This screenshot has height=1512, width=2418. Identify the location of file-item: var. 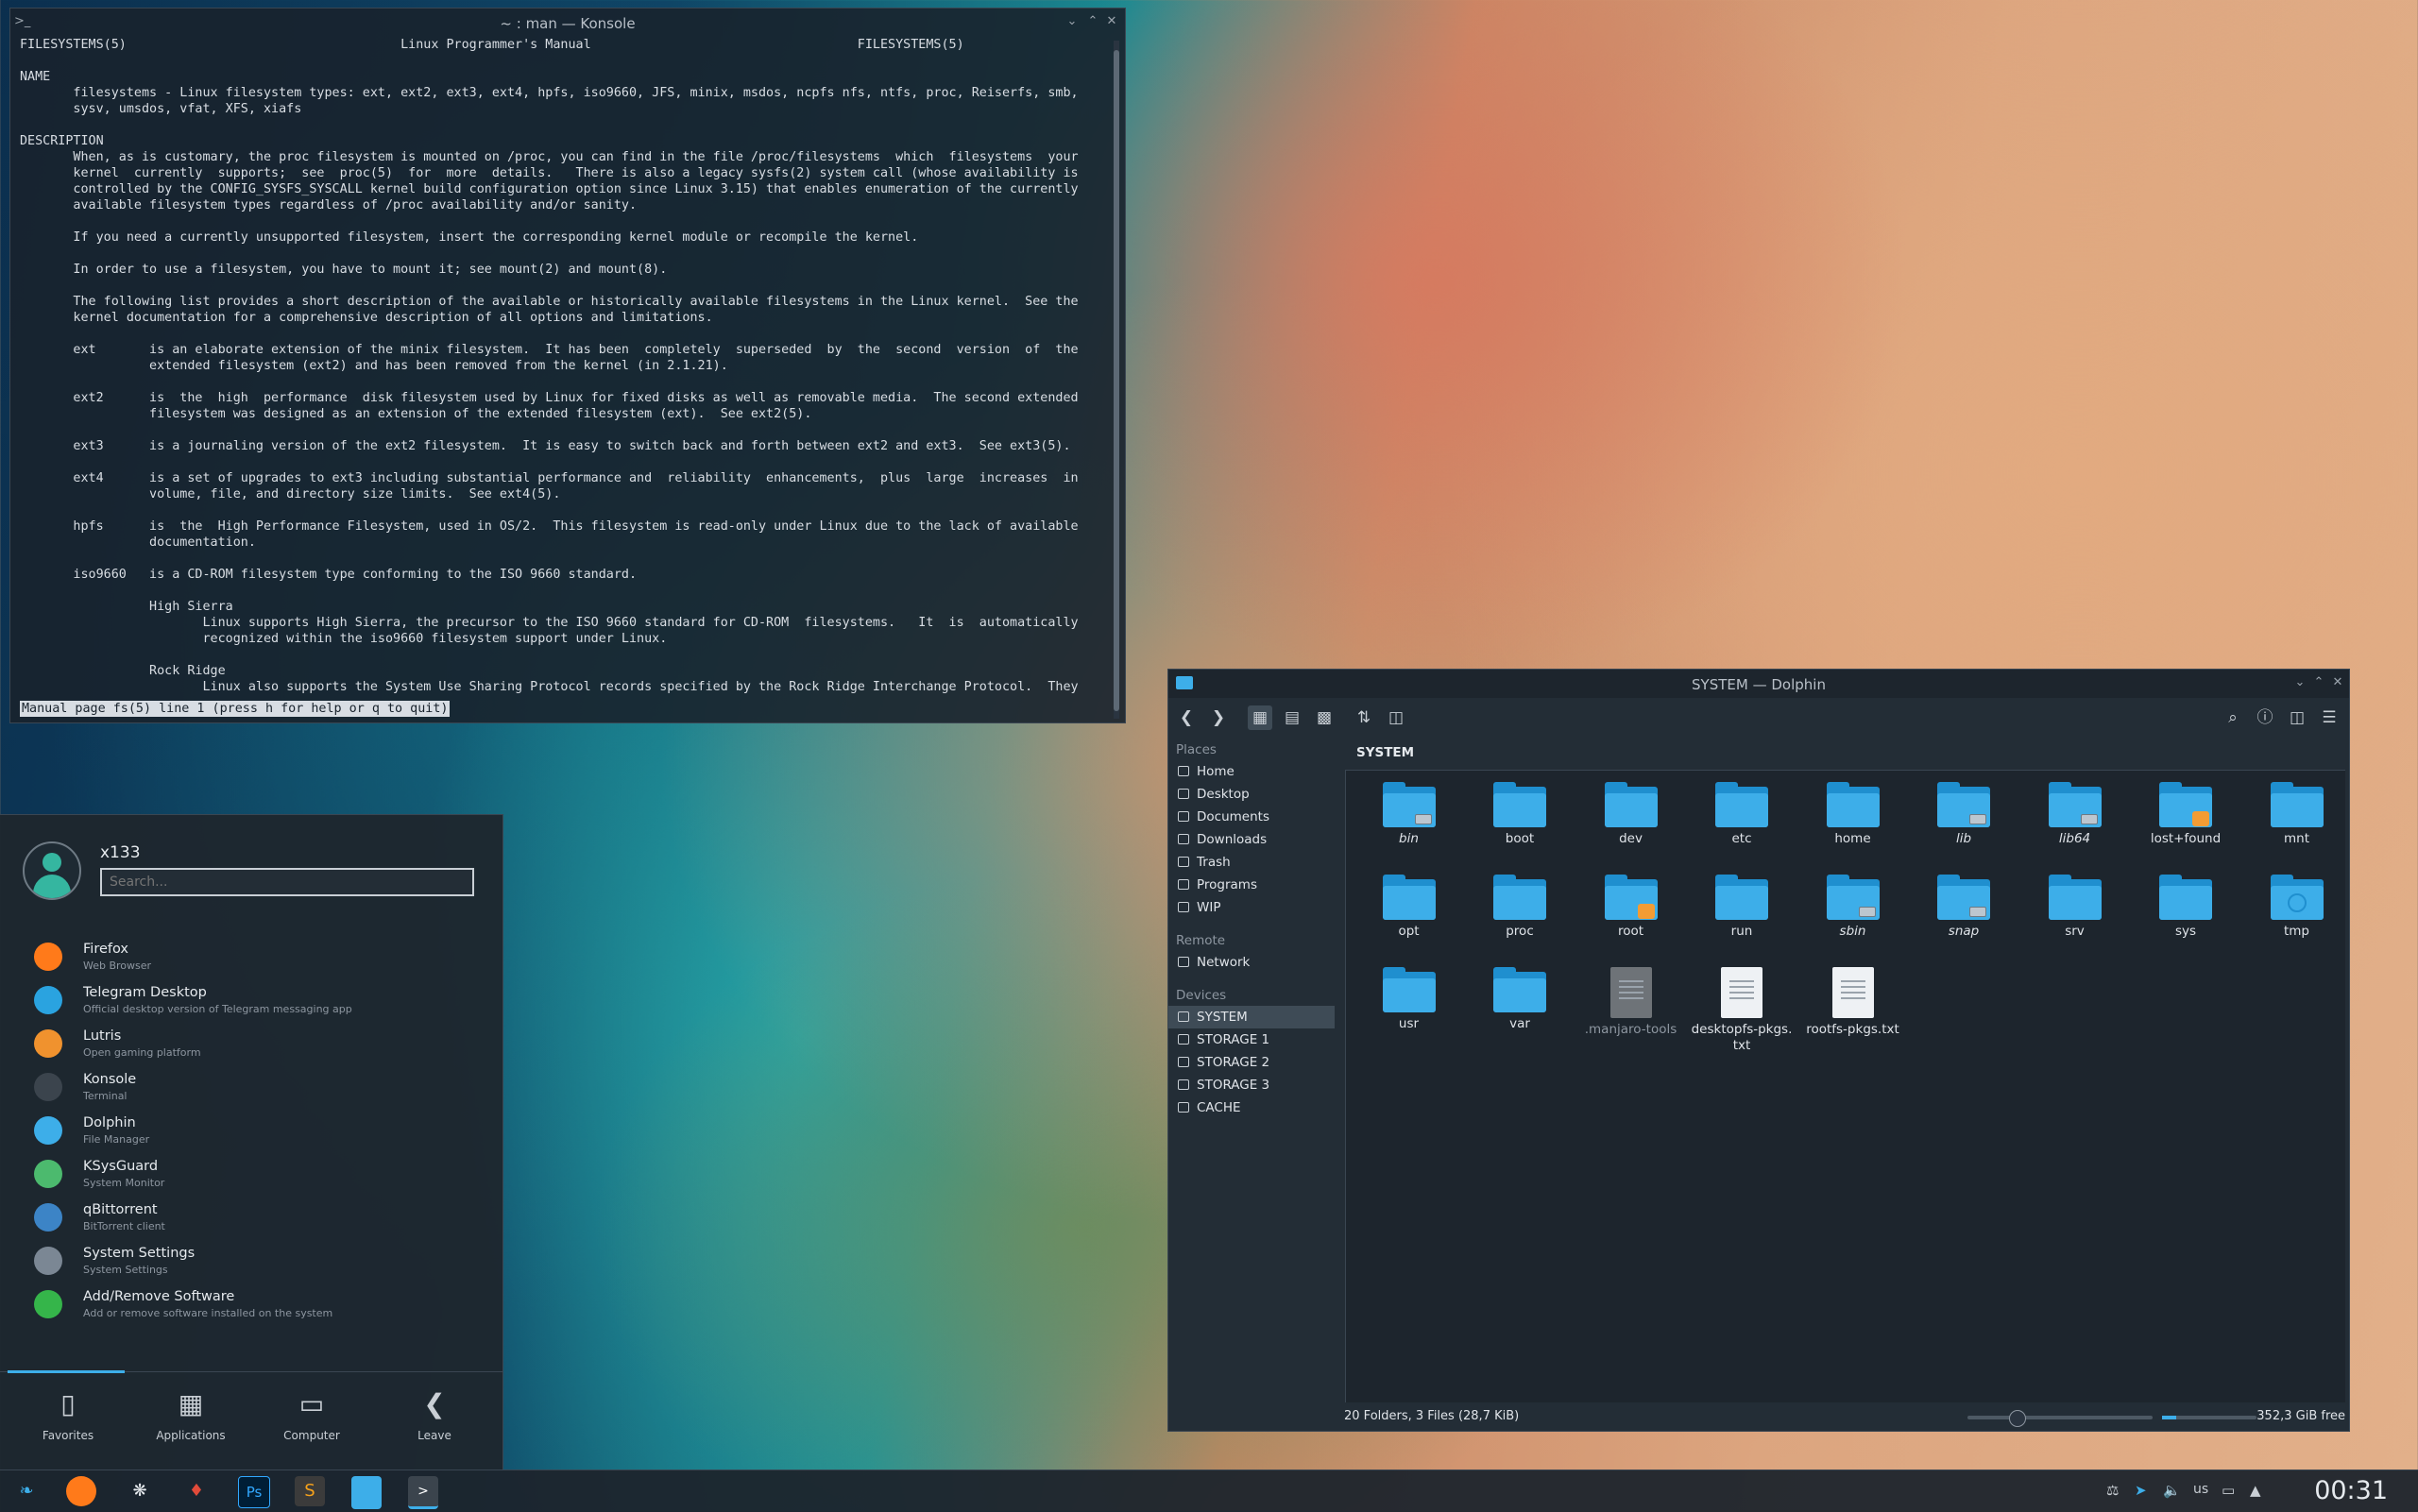
(1520, 1013).